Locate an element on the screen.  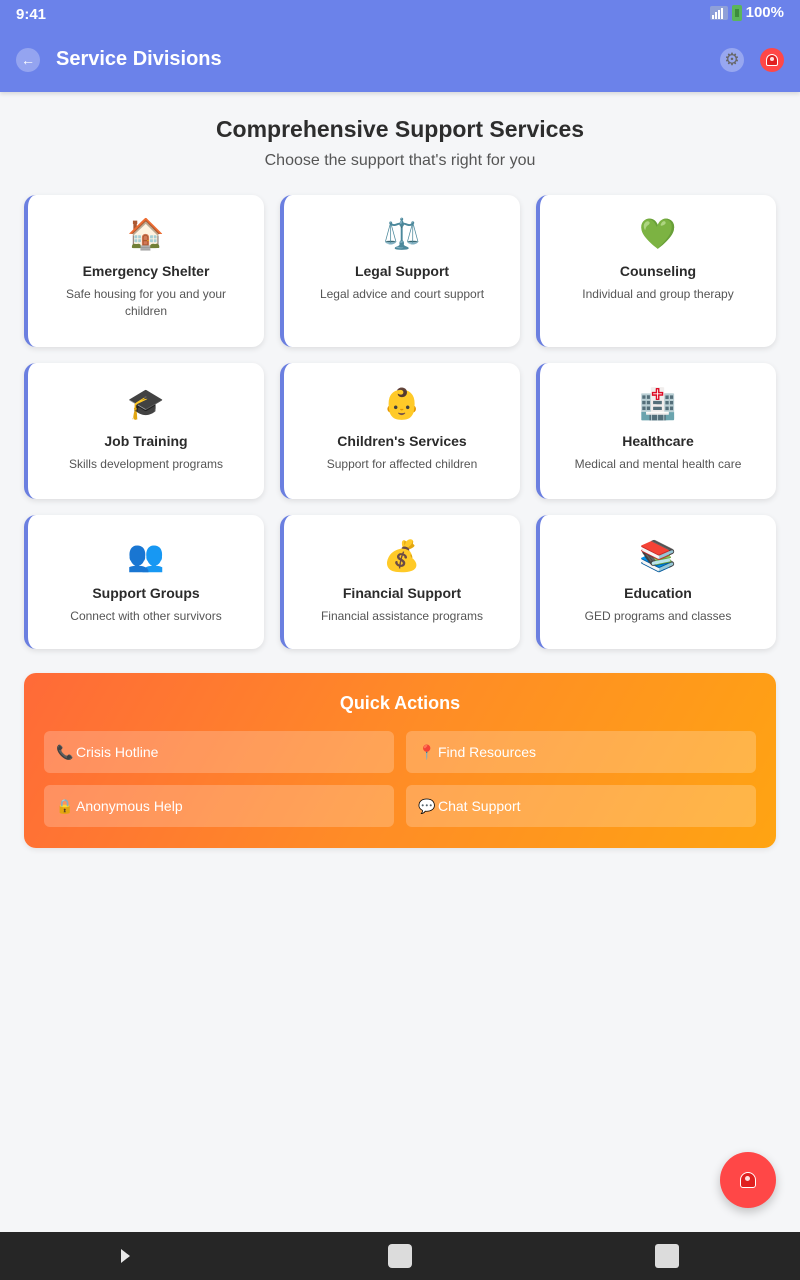
speech-bubble-icon: 💬 is located at coordinates (427, 805).